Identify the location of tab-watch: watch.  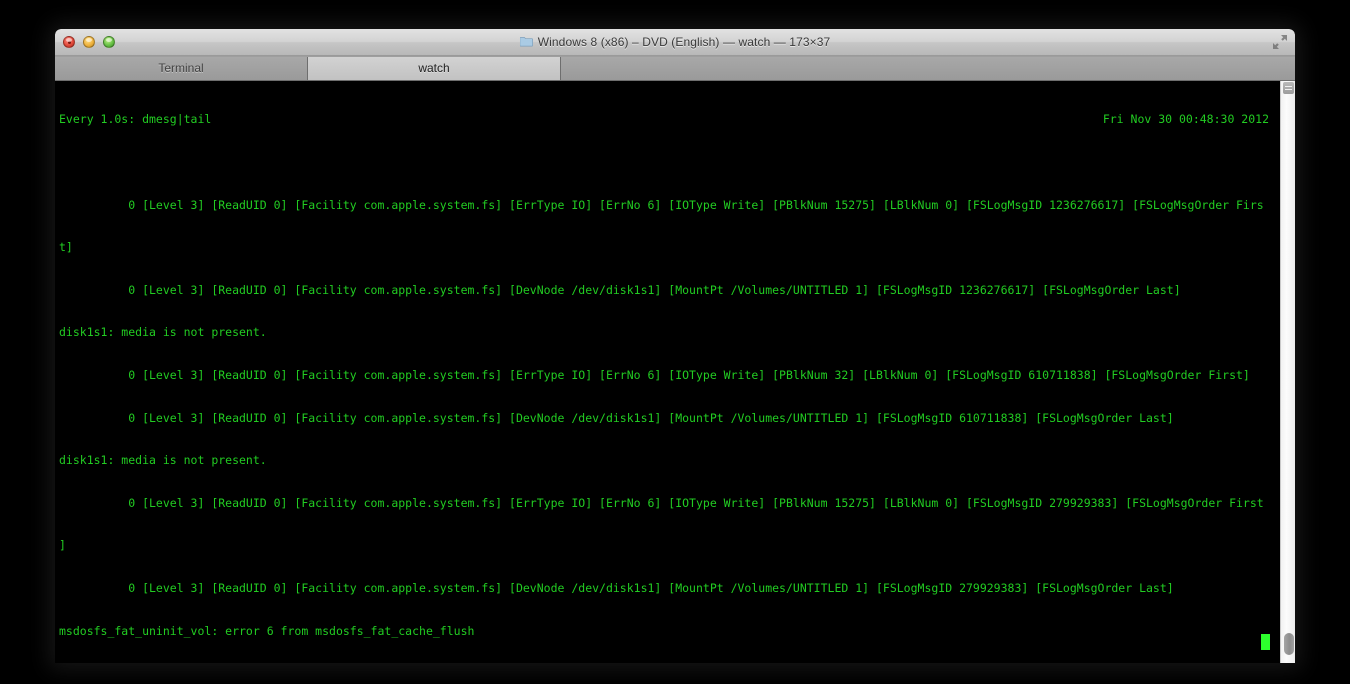
(434, 68).